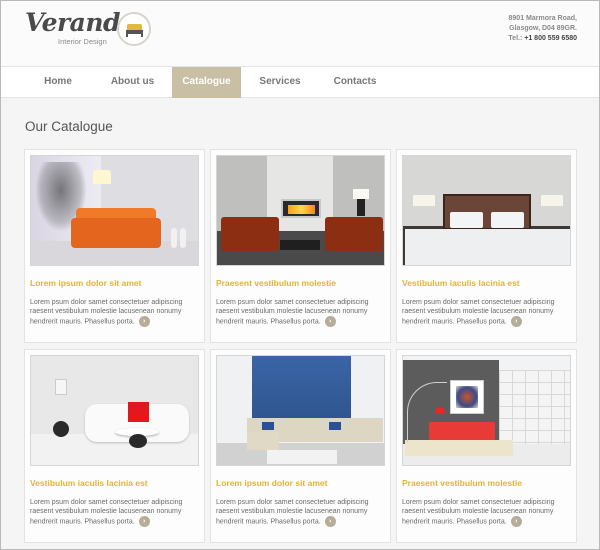 The height and width of the screenshot is (550, 600). What do you see at coordinates (82, 41) in the screenshot?
I see `brand-tagline: Interior Design` at bounding box center [82, 41].